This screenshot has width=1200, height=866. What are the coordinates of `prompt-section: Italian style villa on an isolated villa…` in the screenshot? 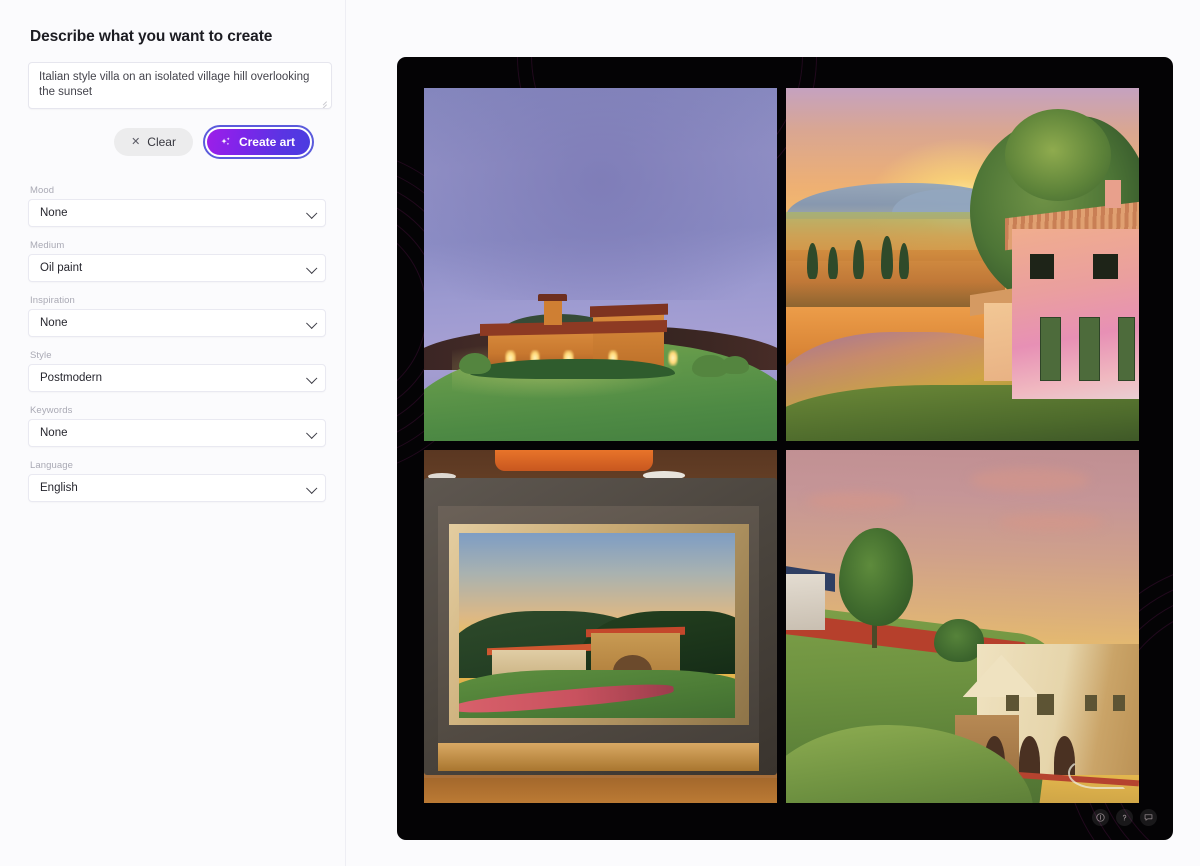 It's located at (172, 77).